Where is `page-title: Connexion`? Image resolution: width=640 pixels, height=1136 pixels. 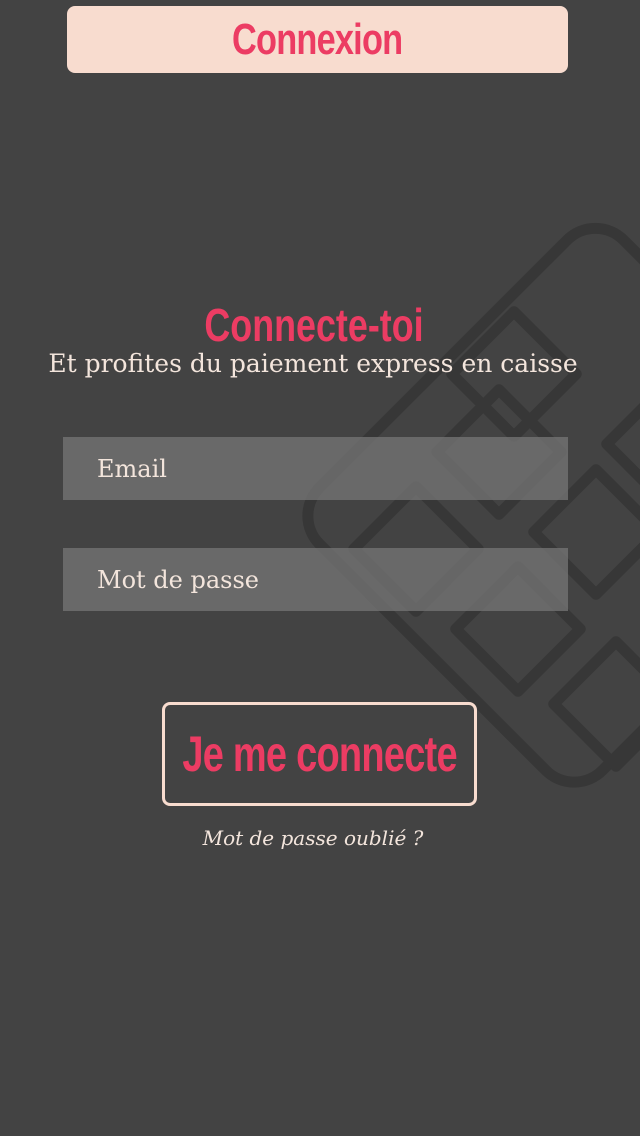
page-title: Connexion is located at coordinates (317, 39).